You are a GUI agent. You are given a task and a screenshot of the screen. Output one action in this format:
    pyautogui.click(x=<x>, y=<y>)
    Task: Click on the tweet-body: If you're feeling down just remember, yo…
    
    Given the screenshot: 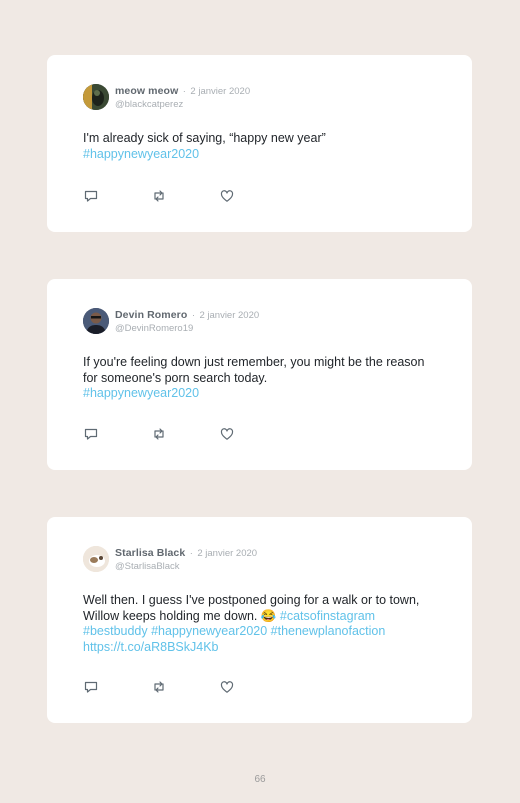 What is the action you would take?
    pyautogui.click(x=254, y=370)
    